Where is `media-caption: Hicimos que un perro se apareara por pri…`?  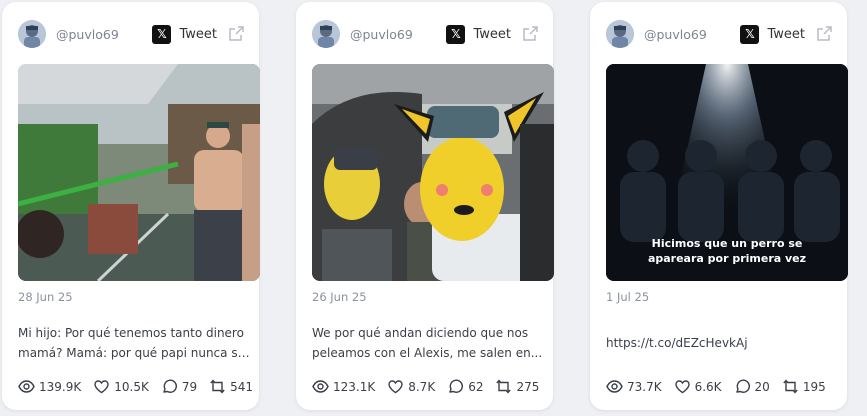
media-caption: Hicimos que un perro se apareara por pri… is located at coordinates (727, 251).